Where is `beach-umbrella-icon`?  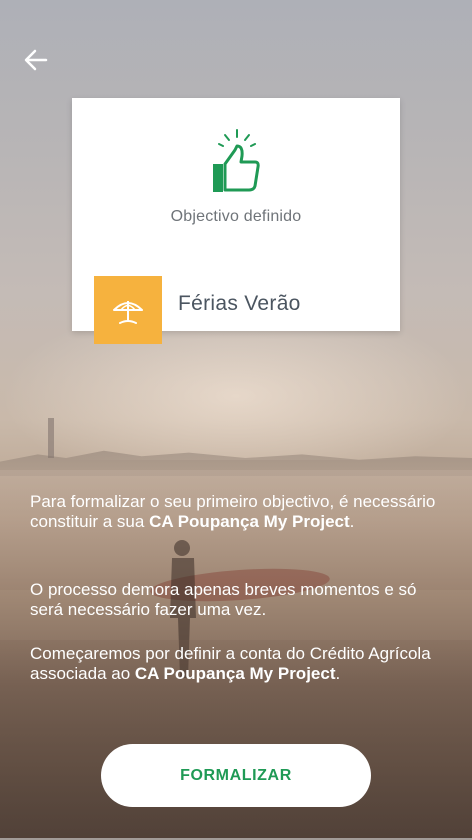 beach-umbrella-icon is located at coordinates (128, 312).